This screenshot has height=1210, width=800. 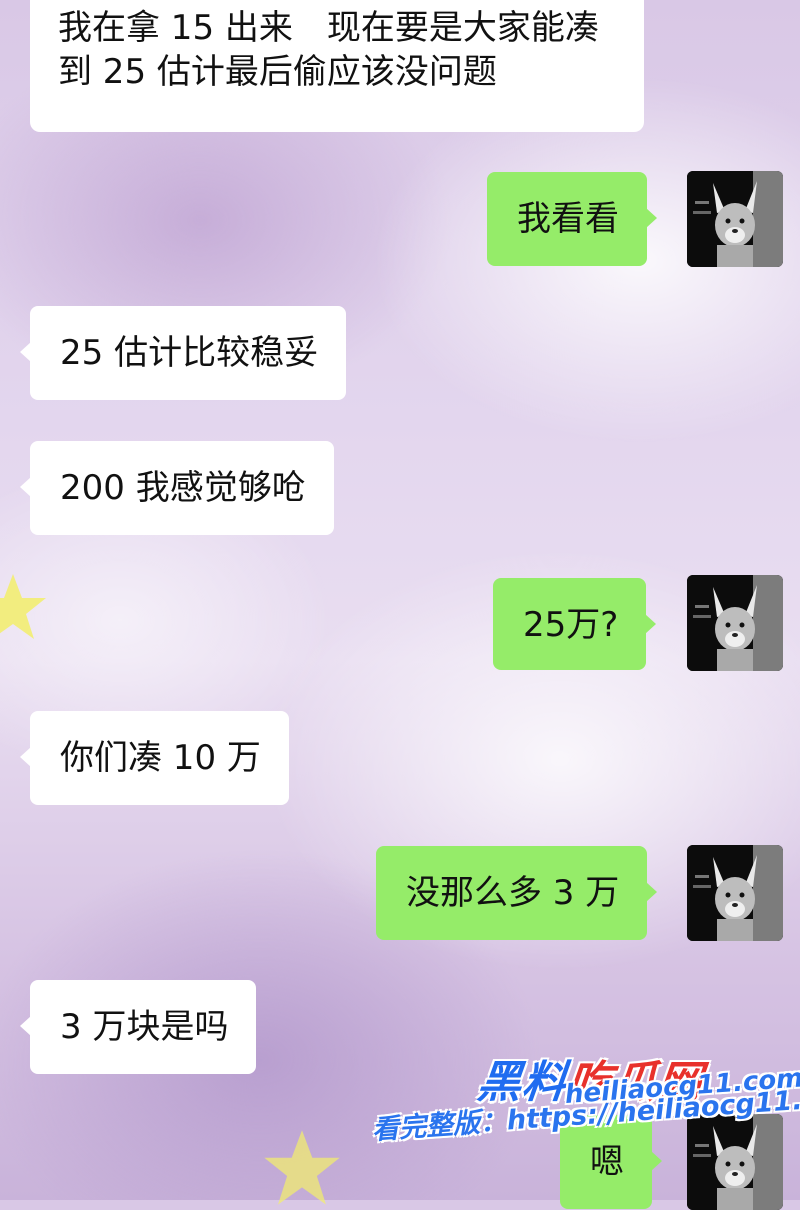 What do you see at coordinates (568, 219) in the screenshot?
I see `message-text: 我看看` at bounding box center [568, 219].